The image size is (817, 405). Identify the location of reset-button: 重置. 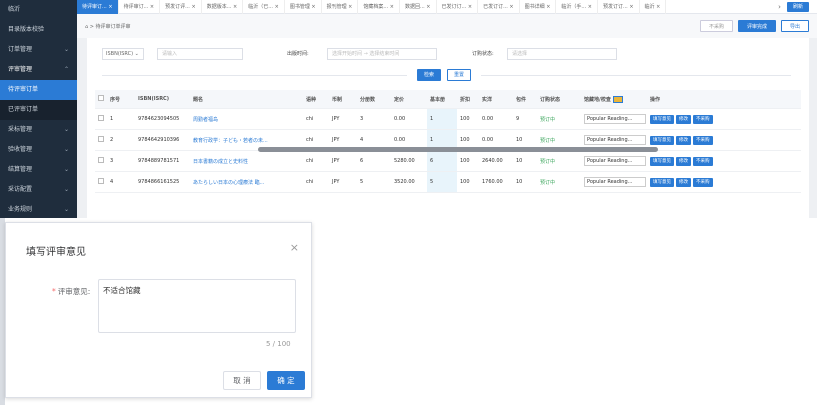
(459, 75).